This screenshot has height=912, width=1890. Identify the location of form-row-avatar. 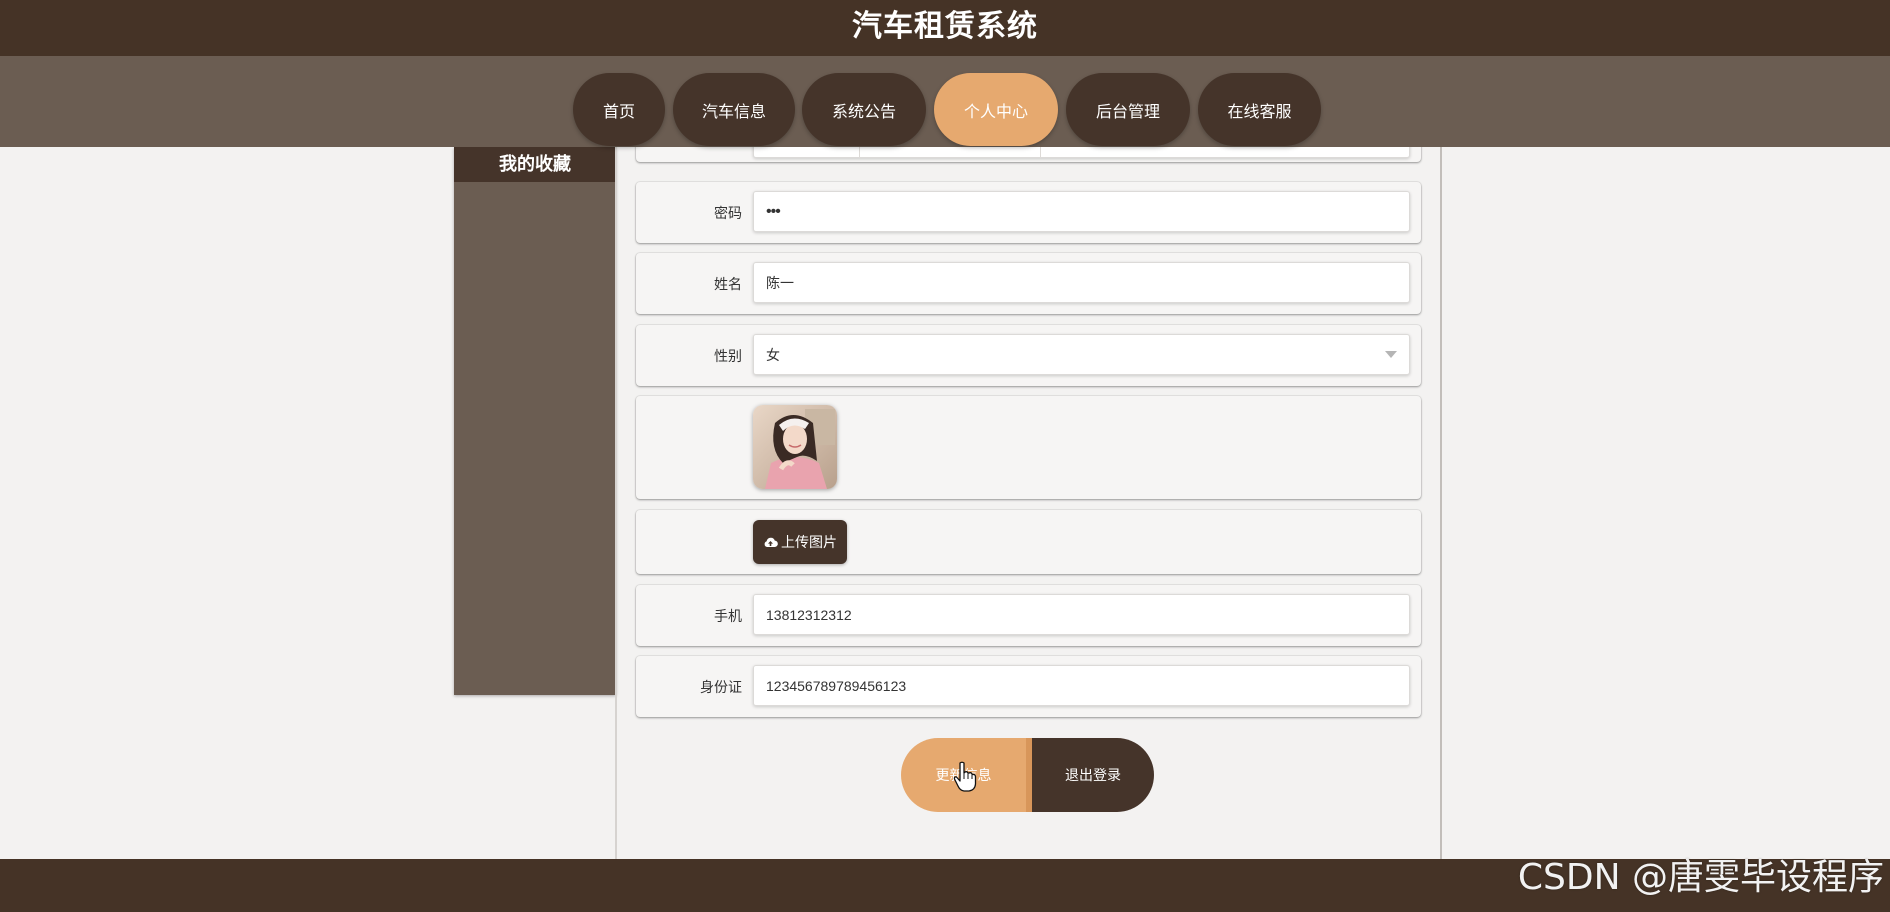
(1028, 447).